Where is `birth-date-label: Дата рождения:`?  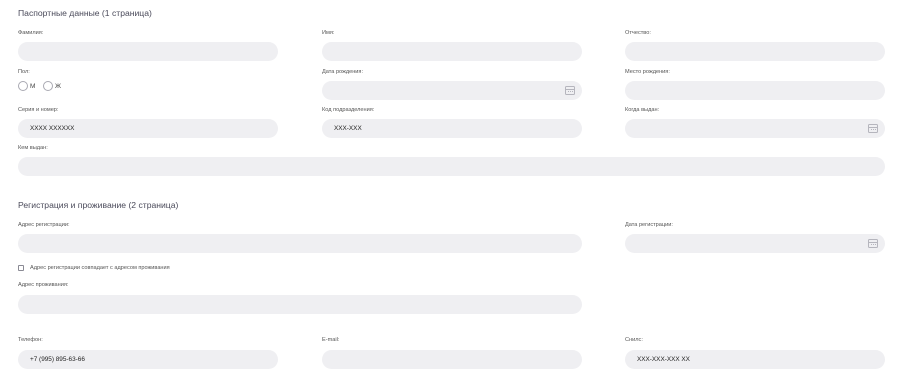
birth-date-label: Дата рождения: is located at coordinates (343, 72).